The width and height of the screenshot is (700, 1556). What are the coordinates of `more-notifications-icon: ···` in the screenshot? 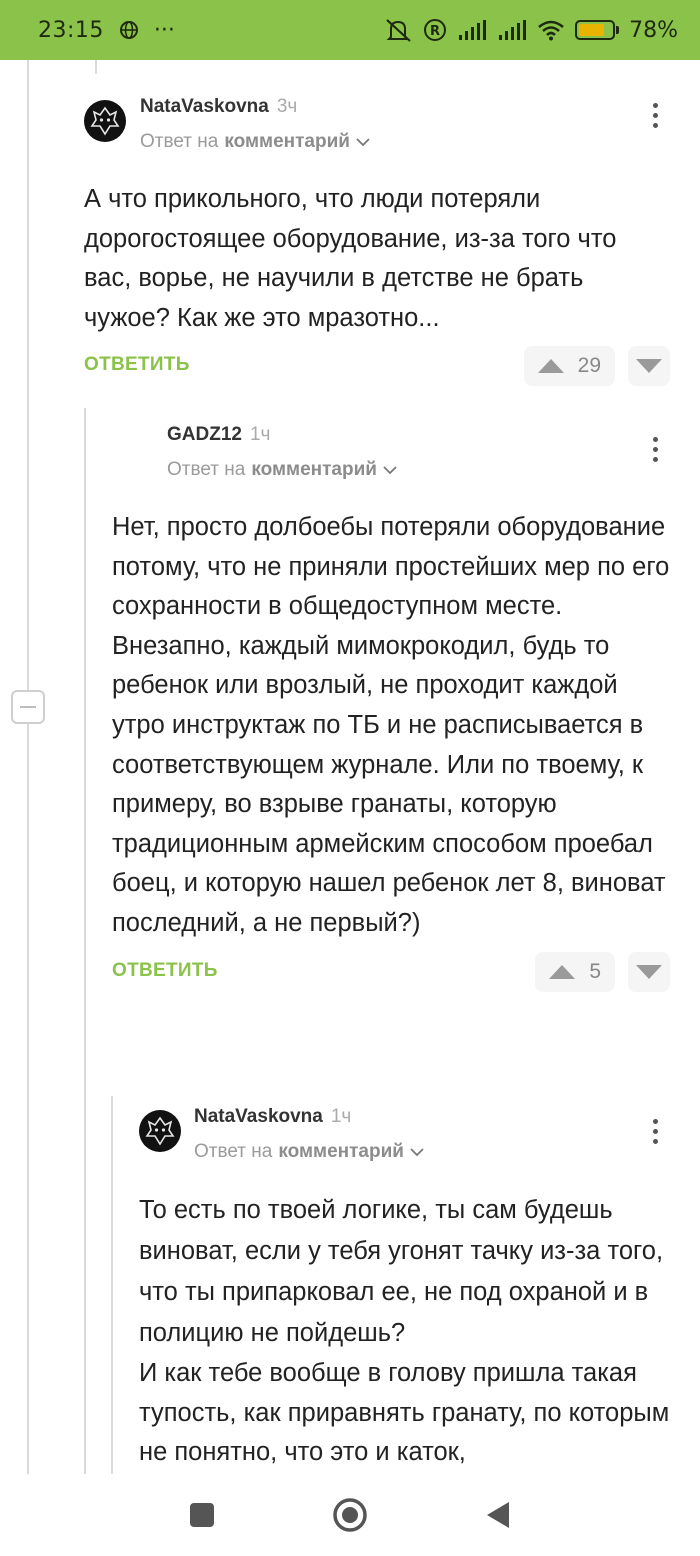 It's located at (164, 30).